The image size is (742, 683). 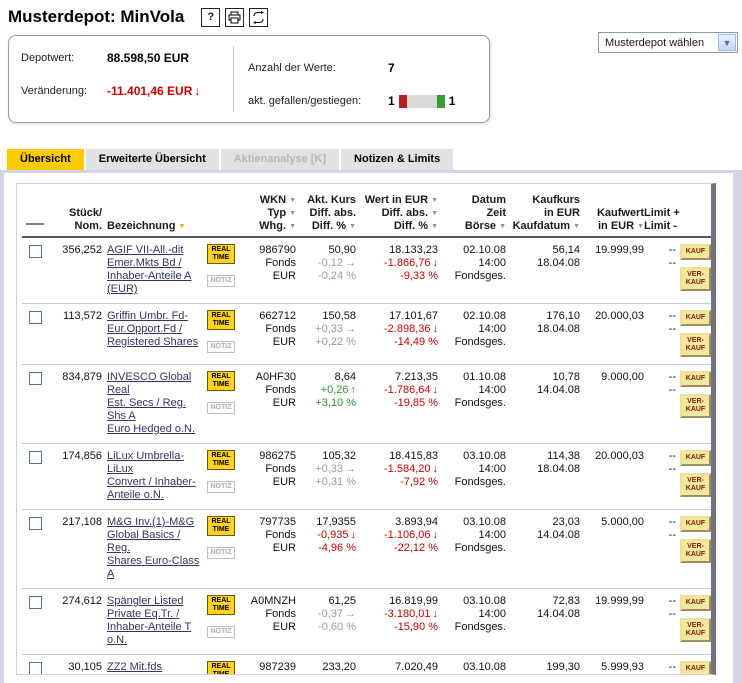 I want to click on wkn-cell: 987239 Fonds EUR, so click(x=277, y=667).